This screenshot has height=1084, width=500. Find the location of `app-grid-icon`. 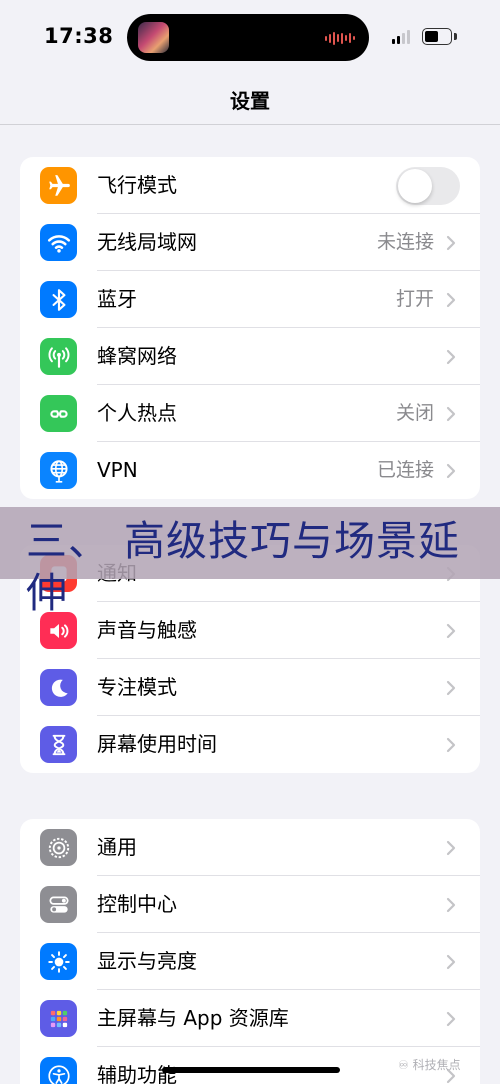

app-grid-icon is located at coordinates (58, 1018).